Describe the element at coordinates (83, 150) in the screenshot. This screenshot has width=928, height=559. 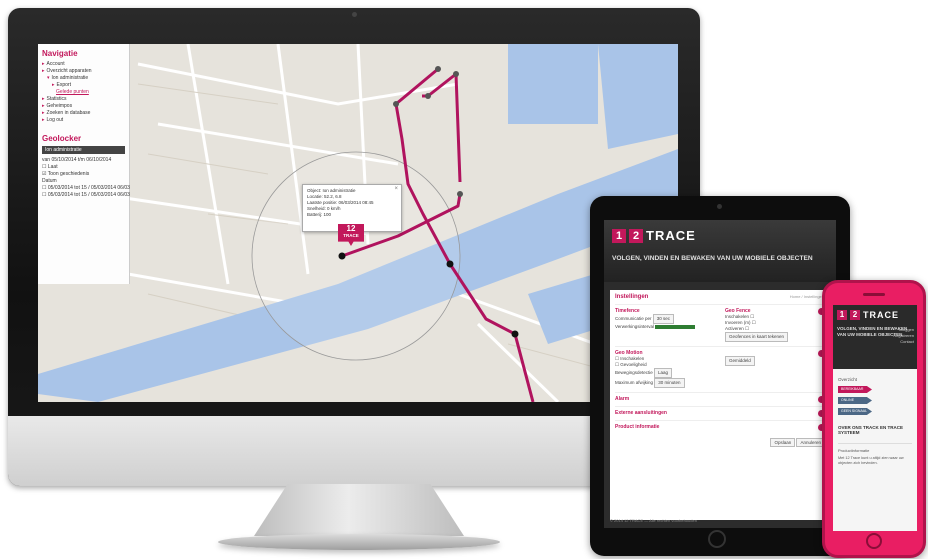
I see `geo-device-select: Ion administratie` at that location.